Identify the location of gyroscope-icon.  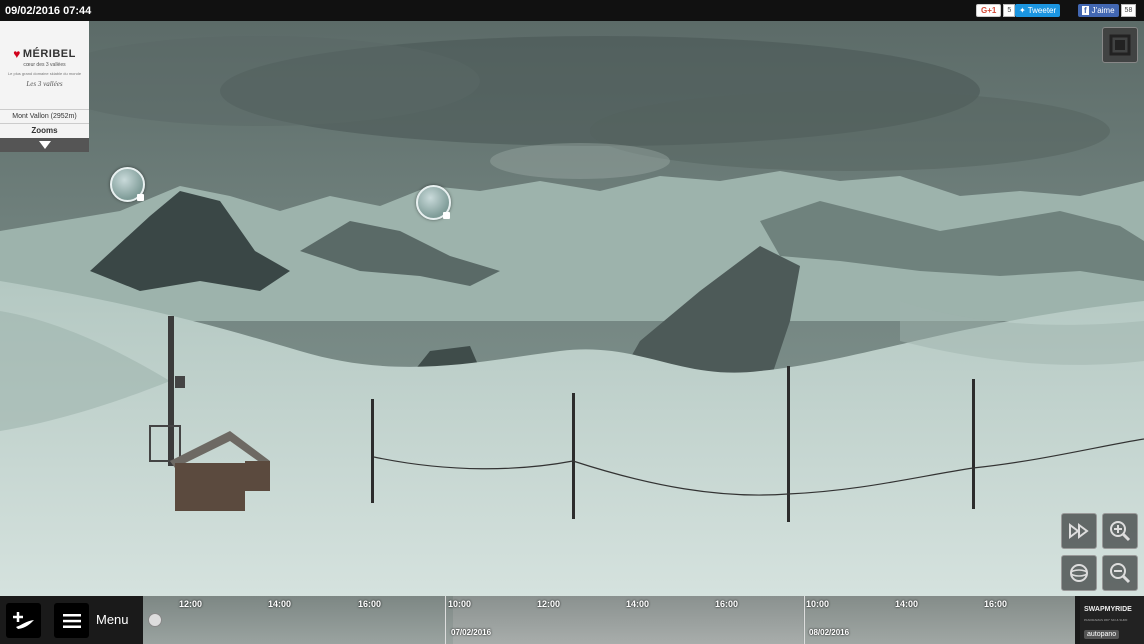
(1079, 573).